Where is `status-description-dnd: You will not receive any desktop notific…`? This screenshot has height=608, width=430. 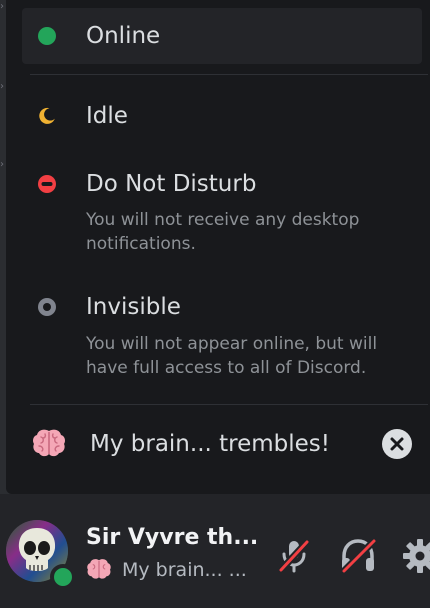 status-description-dnd: You will not receive any desktop notific… is located at coordinates (223, 232).